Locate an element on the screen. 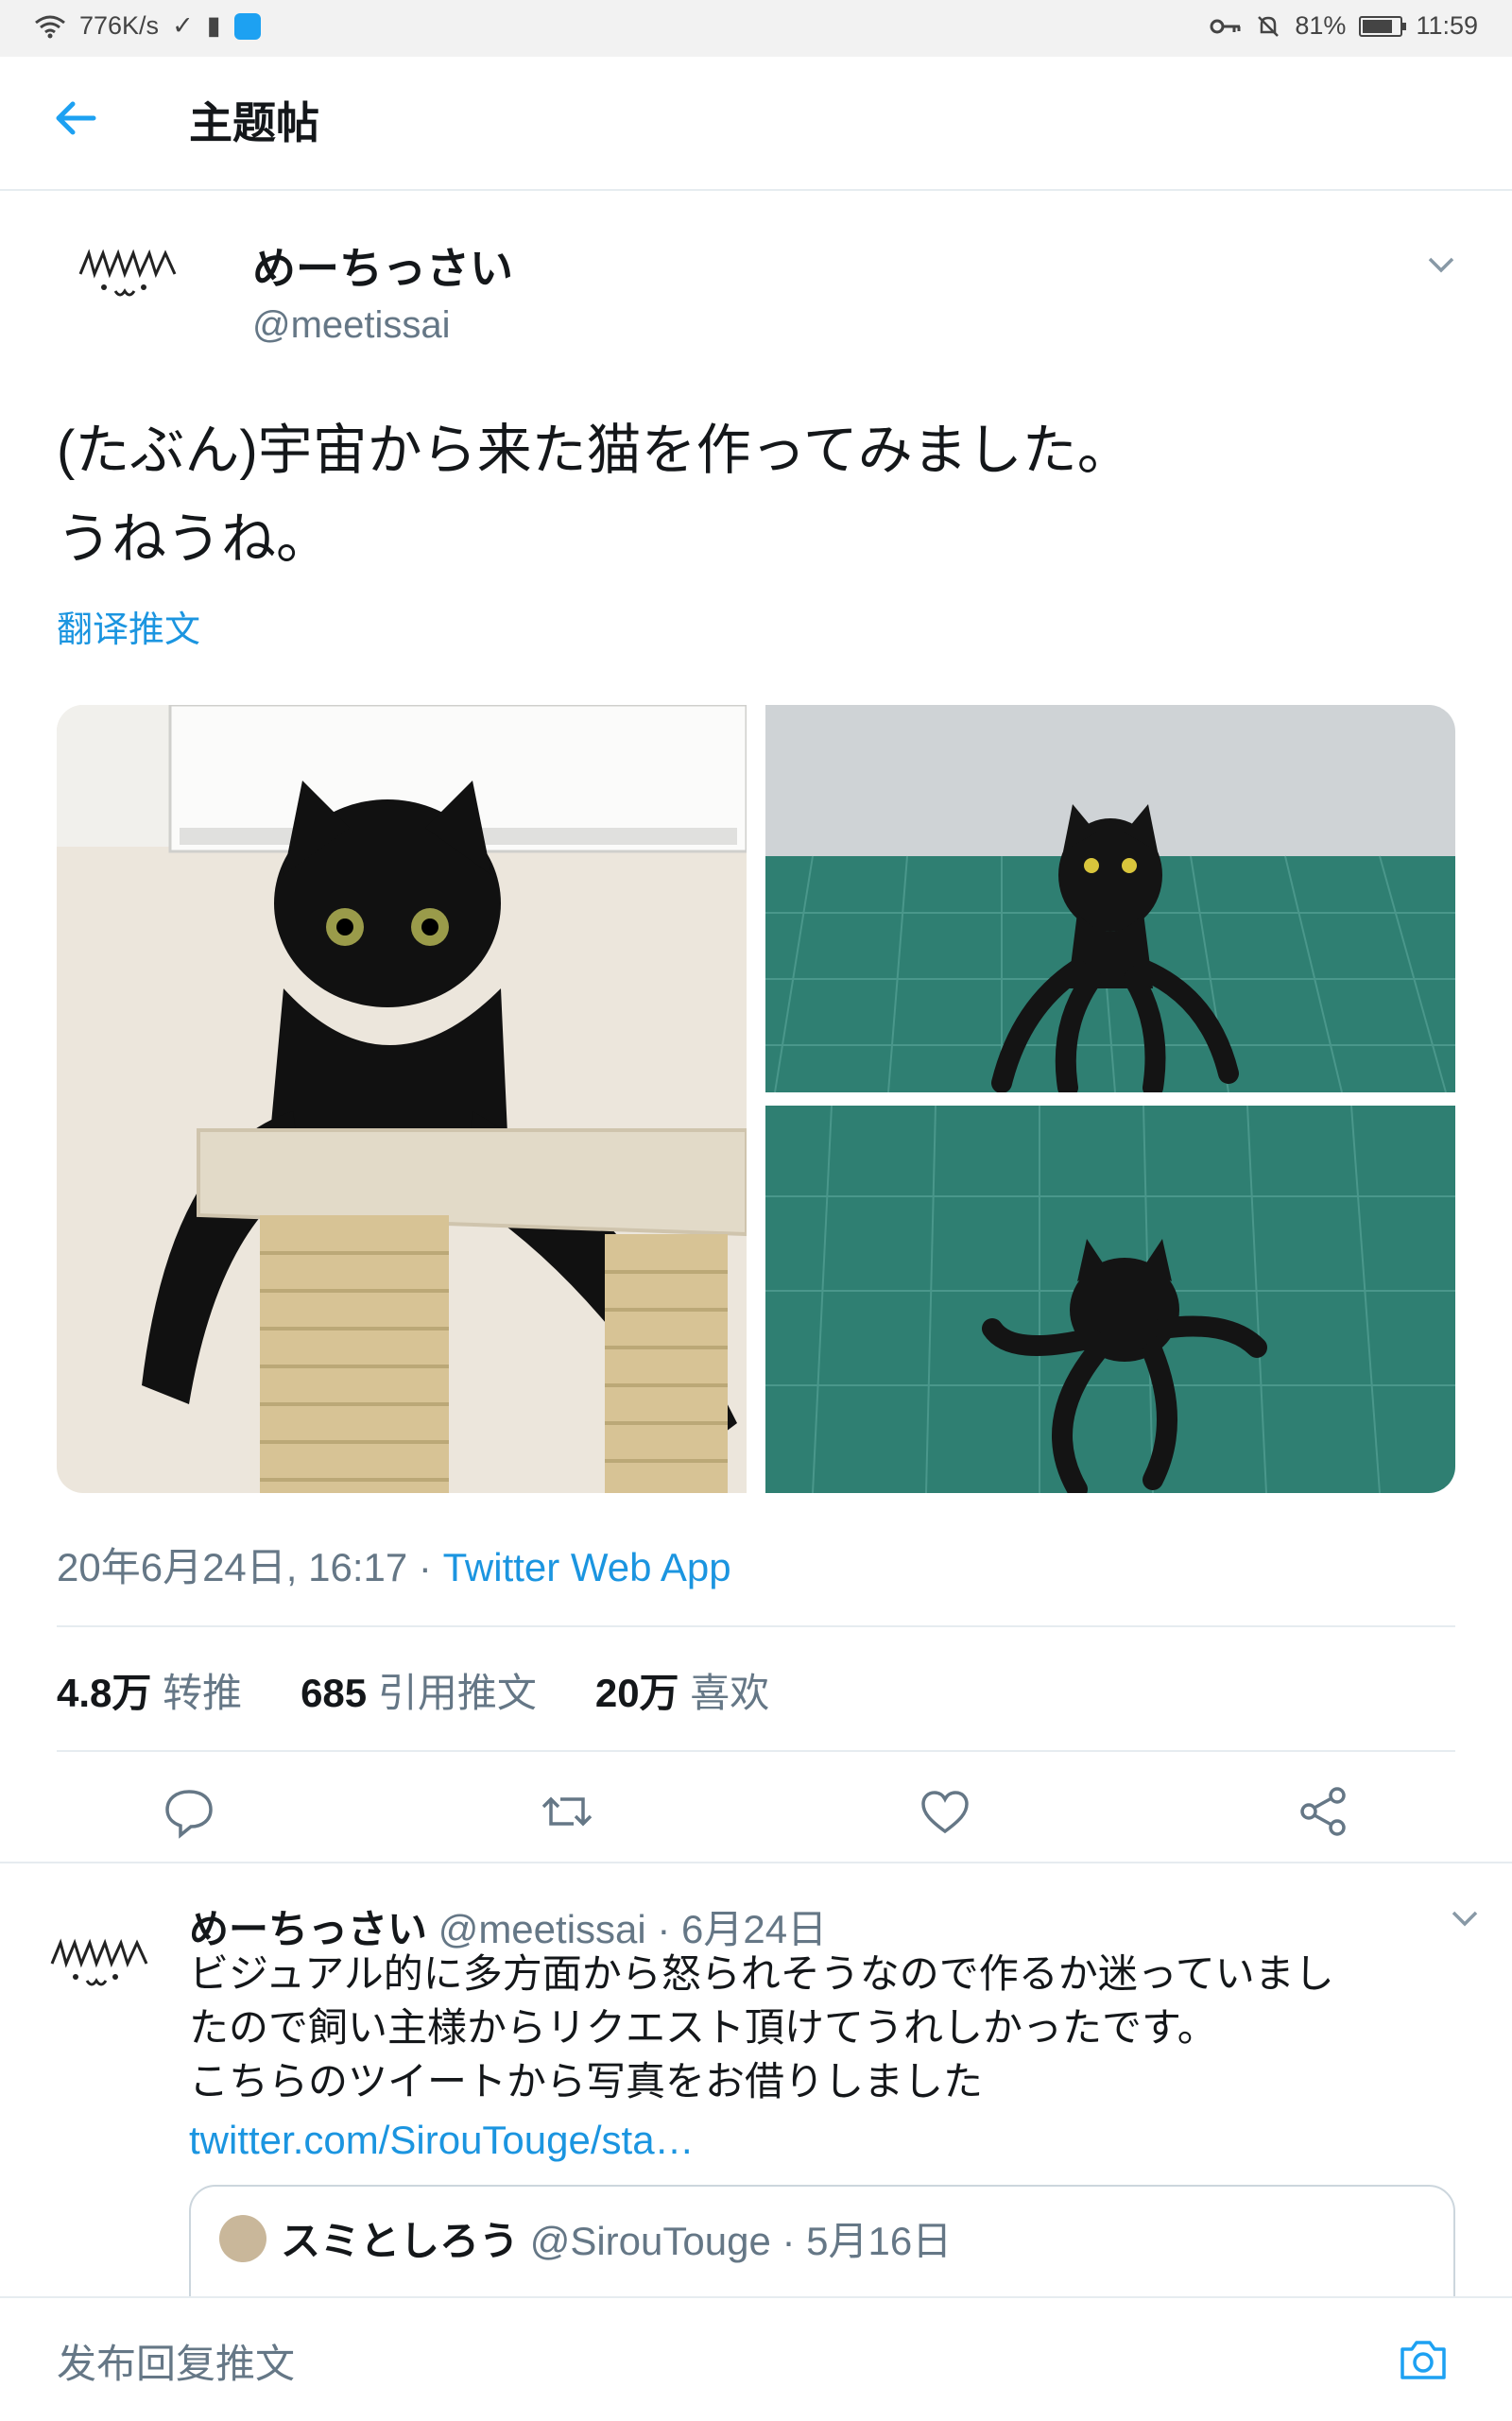 This screenshot has height=2421, width=1512. reply-author-handle: @meetissai is located at coordinates (542, 1929).